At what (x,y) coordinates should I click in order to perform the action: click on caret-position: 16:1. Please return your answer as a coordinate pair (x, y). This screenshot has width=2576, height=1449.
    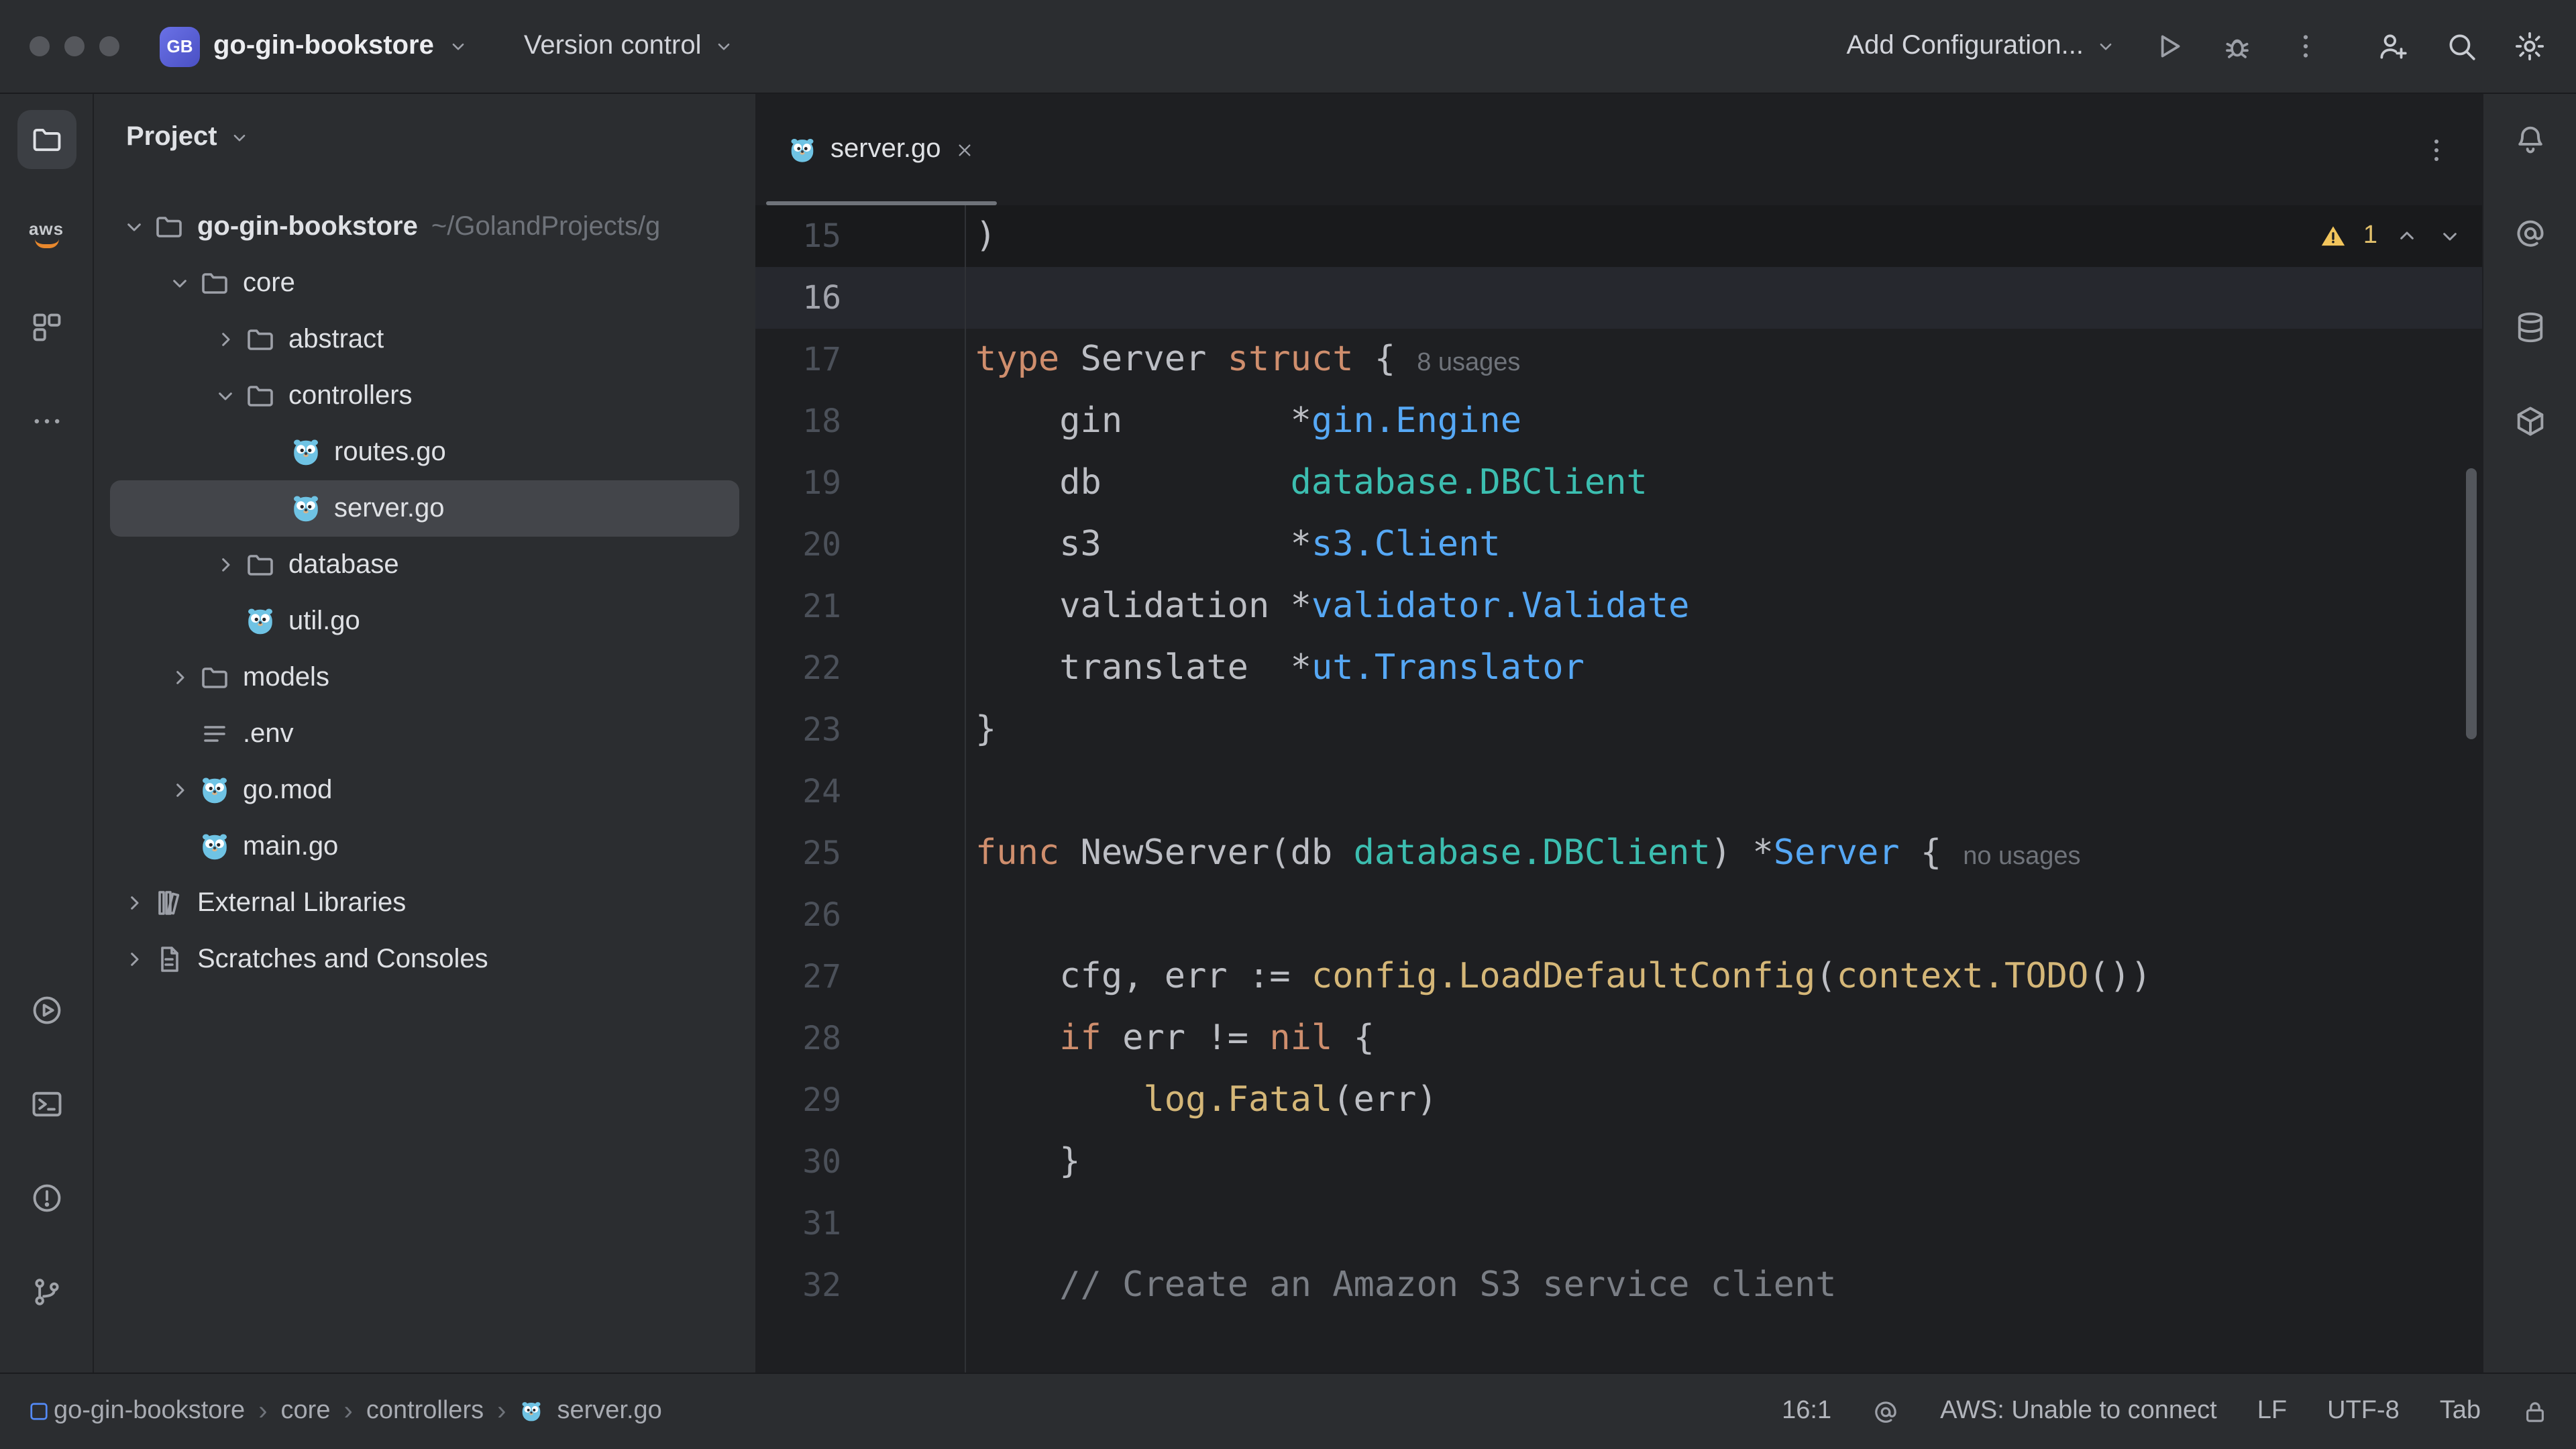
    Looking at the image, I should click on (1806, 1411).